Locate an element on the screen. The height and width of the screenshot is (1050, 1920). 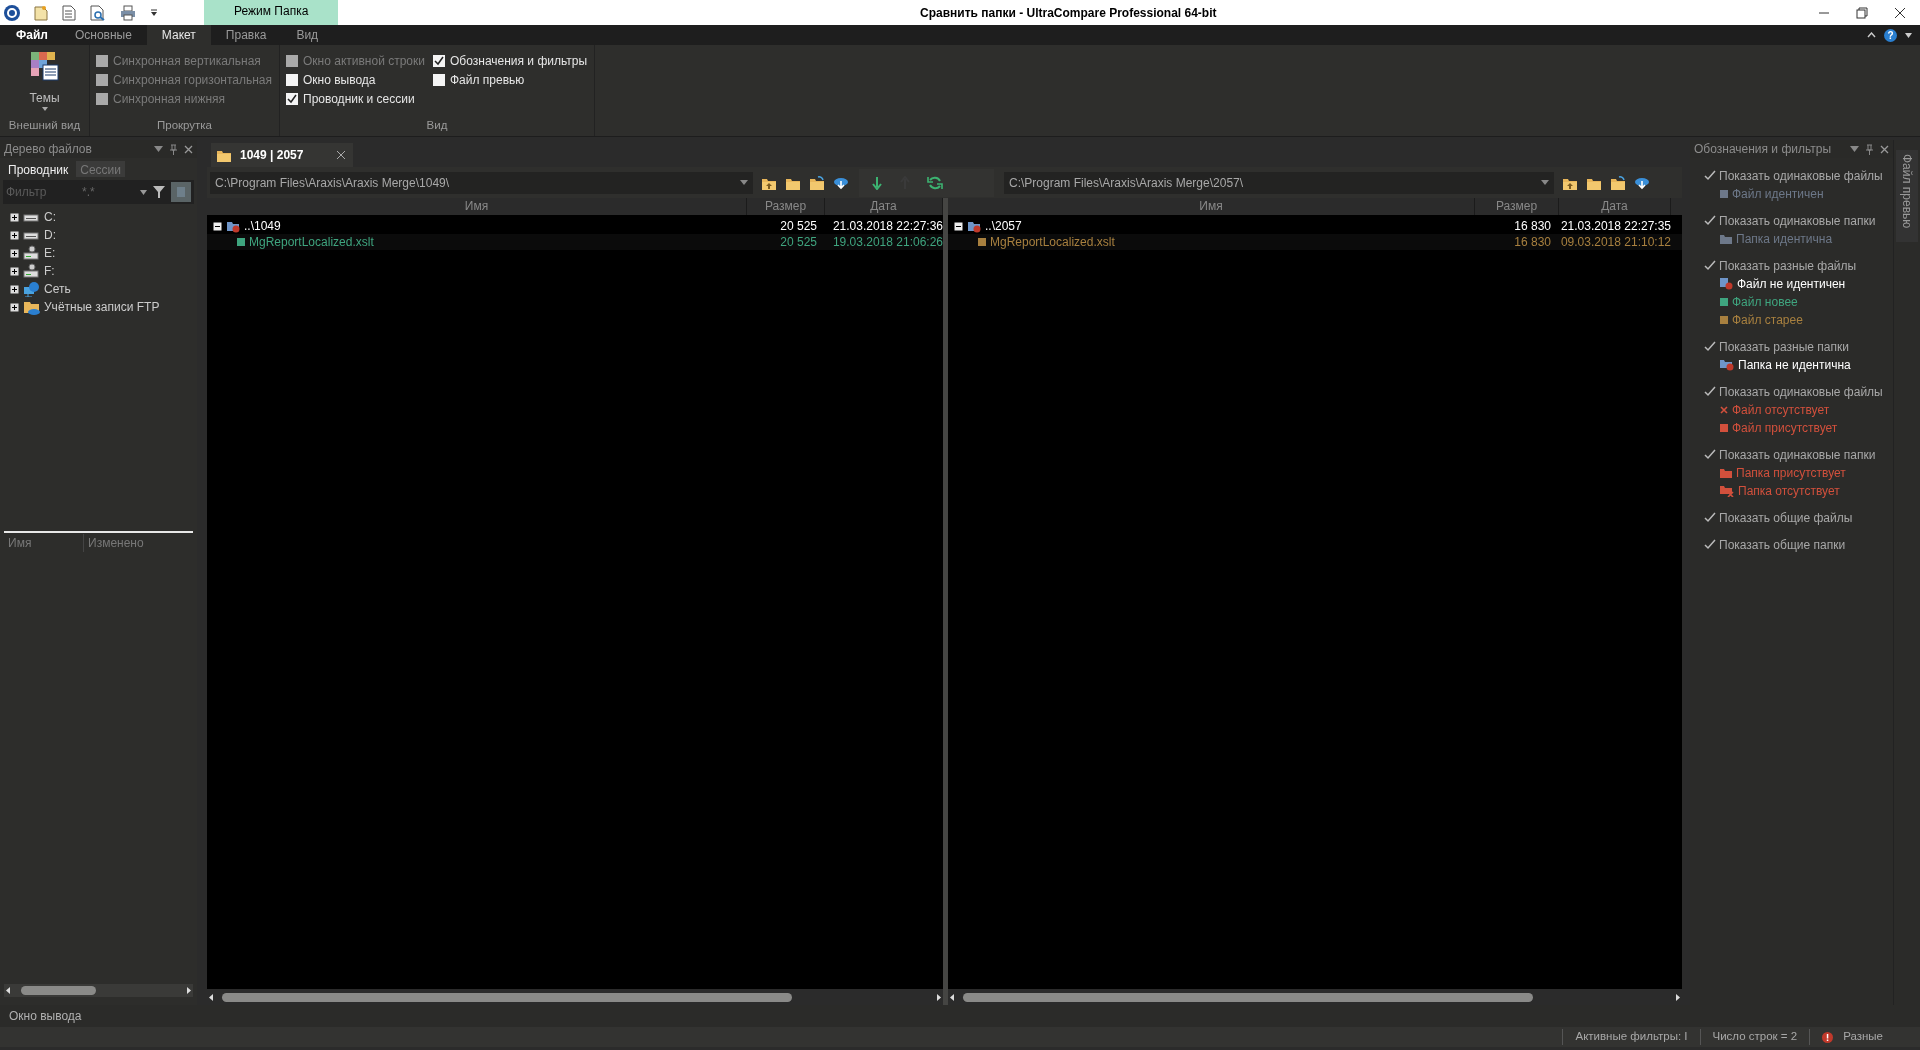
path-field: C:\Program Files\Araxis\Araxis Merge\2057\ is located at coordinates (1279, 182).